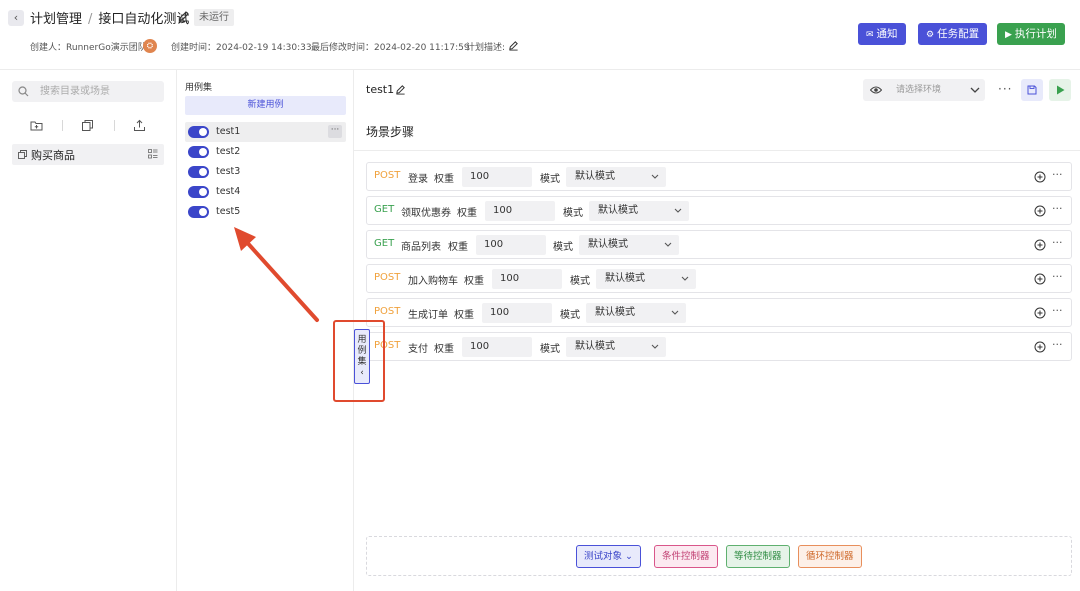 The image size is (1080, 591). Describe the element at coordinates (719, 556) in the screenshot. I see `controller-dropzone: 测试对象 ⌄ 条件控制器 等待控制器 循环控制器` at that location.